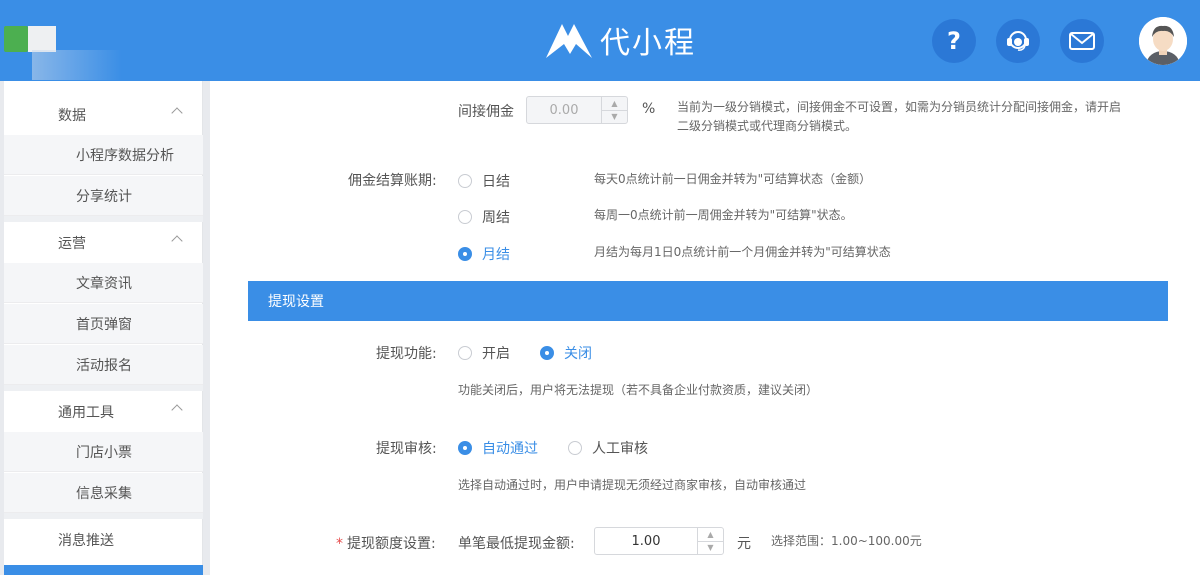 This screenshot has width=1200, height=575. What do you see at coordinates (620, 449) in the screenshot?
I see `radio-label: 人工审核` at bounding box center [620, 449].